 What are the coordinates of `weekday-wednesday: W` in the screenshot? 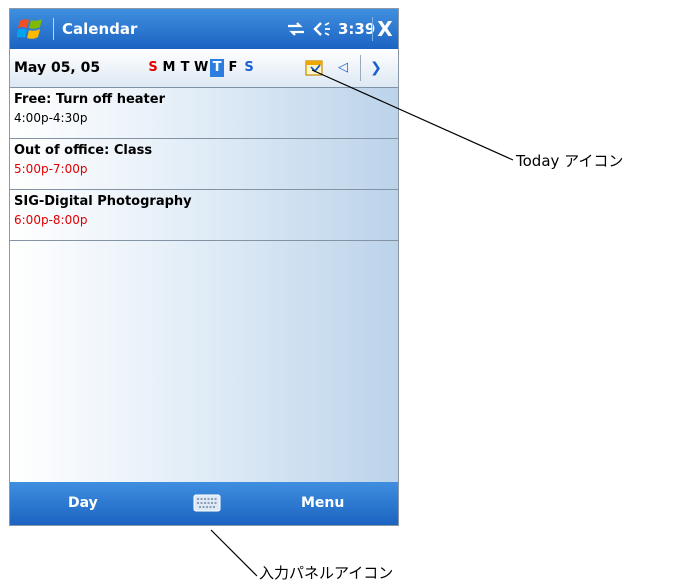 It's located at (201, 68).